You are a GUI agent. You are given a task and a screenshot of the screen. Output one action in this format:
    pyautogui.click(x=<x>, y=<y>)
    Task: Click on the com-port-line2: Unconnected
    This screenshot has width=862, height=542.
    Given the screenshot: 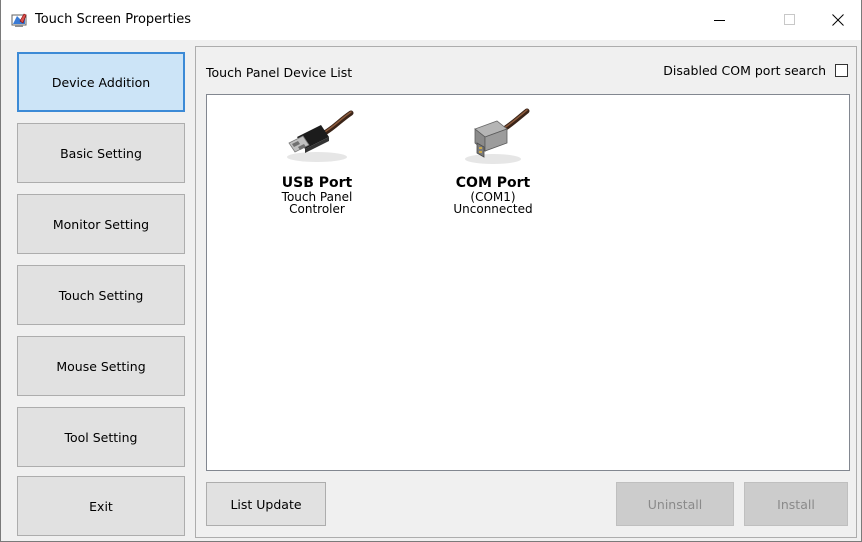 What is the action you would take?
    pyautogui.click(x=493, y=209)
    